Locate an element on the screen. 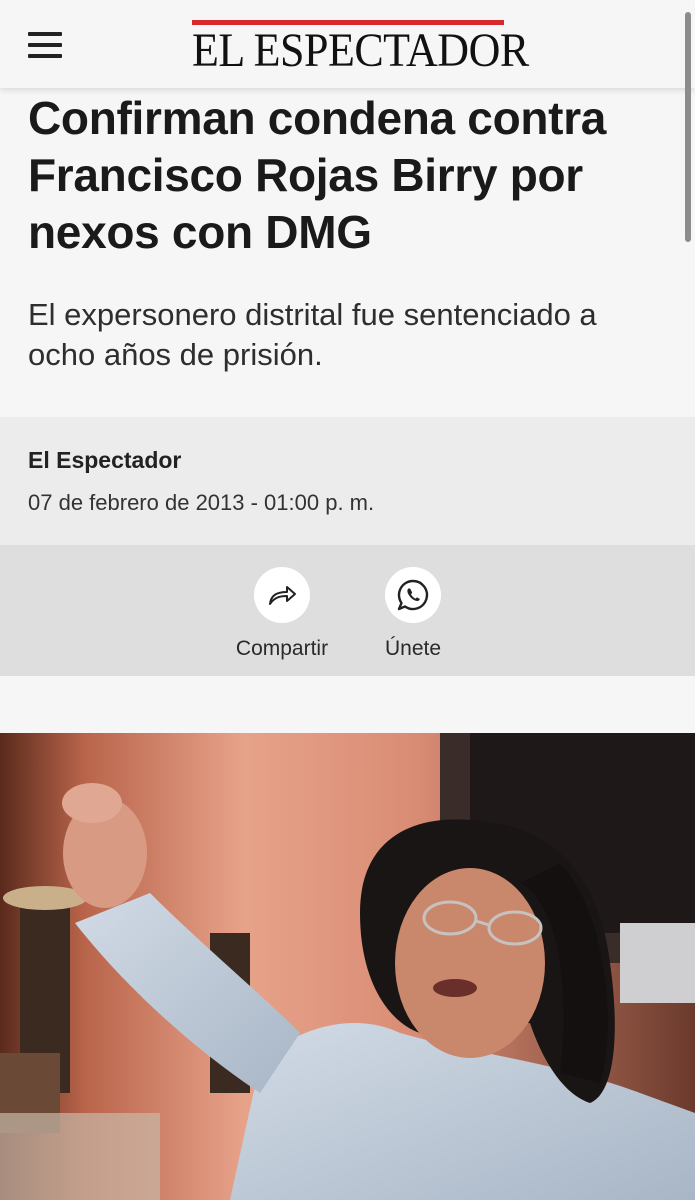 The image size is (695, 1200). scrollbar is located at coordinates (688, 127).